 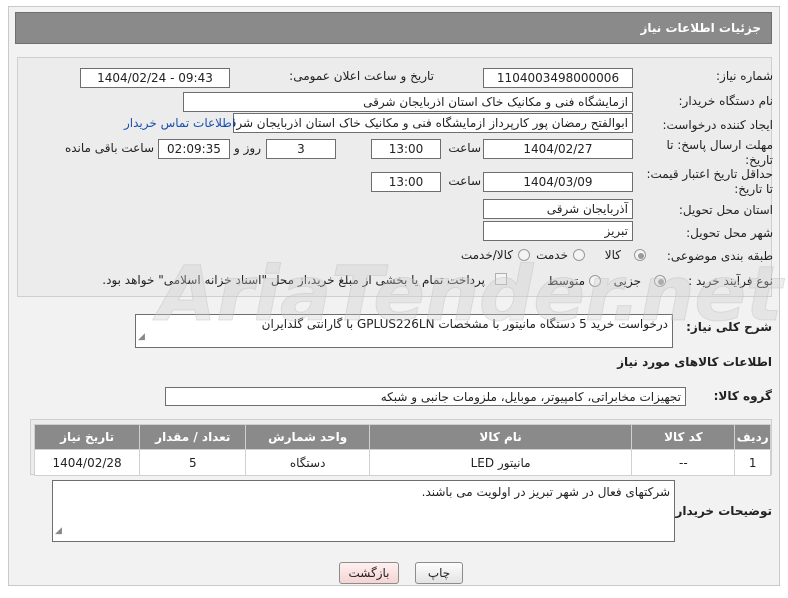 What do you see at coordinates (558, 149) in the screenshot?
I see `reply-date-field: 1404/02/27` at bounding box center [558, 149].